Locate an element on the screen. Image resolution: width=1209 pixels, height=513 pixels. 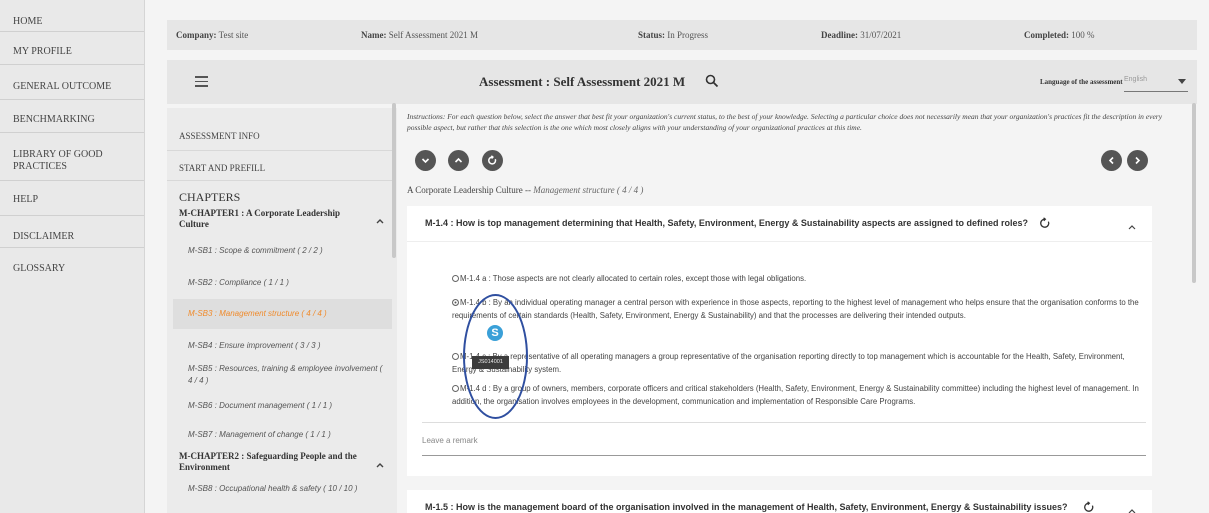
nav-home: HOME is located at coordinates (72, 16).